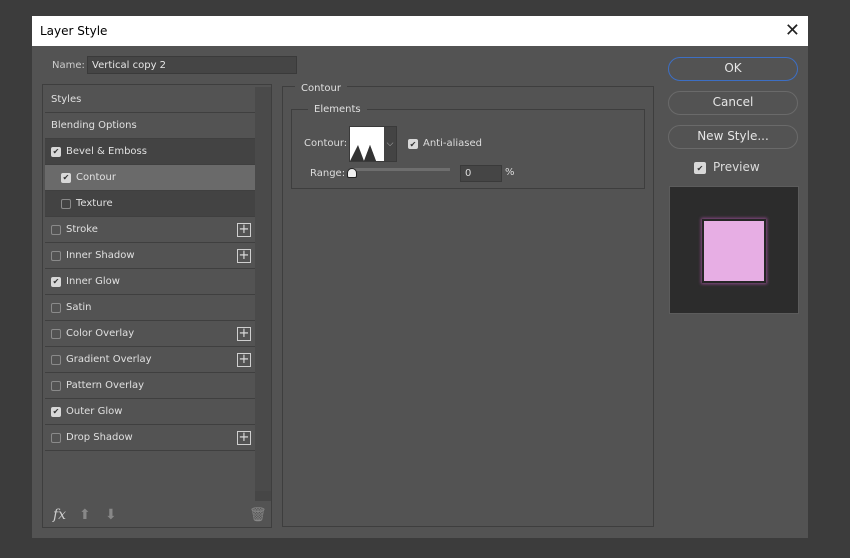 This screenshot has height=558, width=850. Describe the element at coordinates (733, 103) in the screenshot. I see `cancel-button: Cancel` at that location.